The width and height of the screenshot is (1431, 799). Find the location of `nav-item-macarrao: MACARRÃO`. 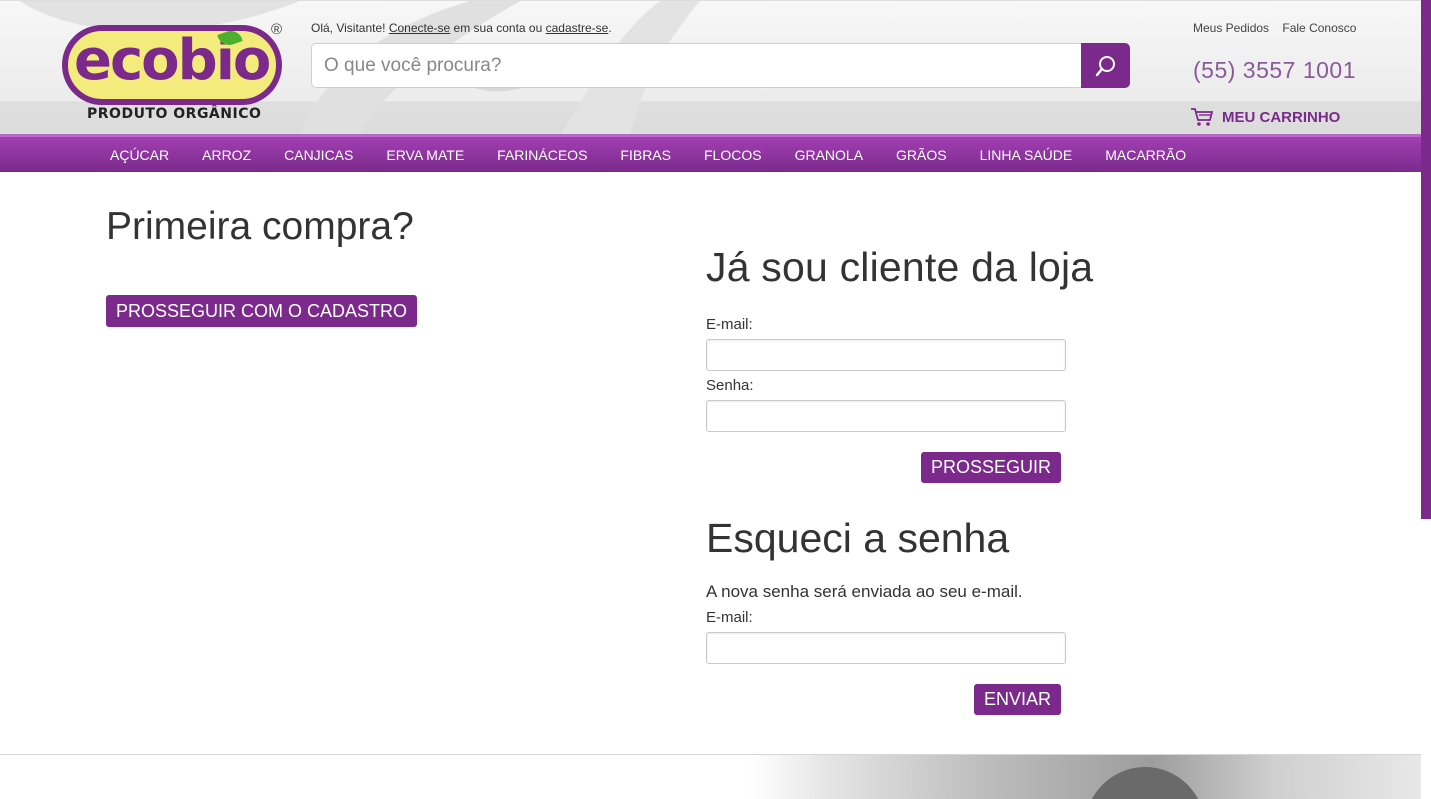

nav-item-macarrao: MACARRÃO is located at coordinates (1145, 155).